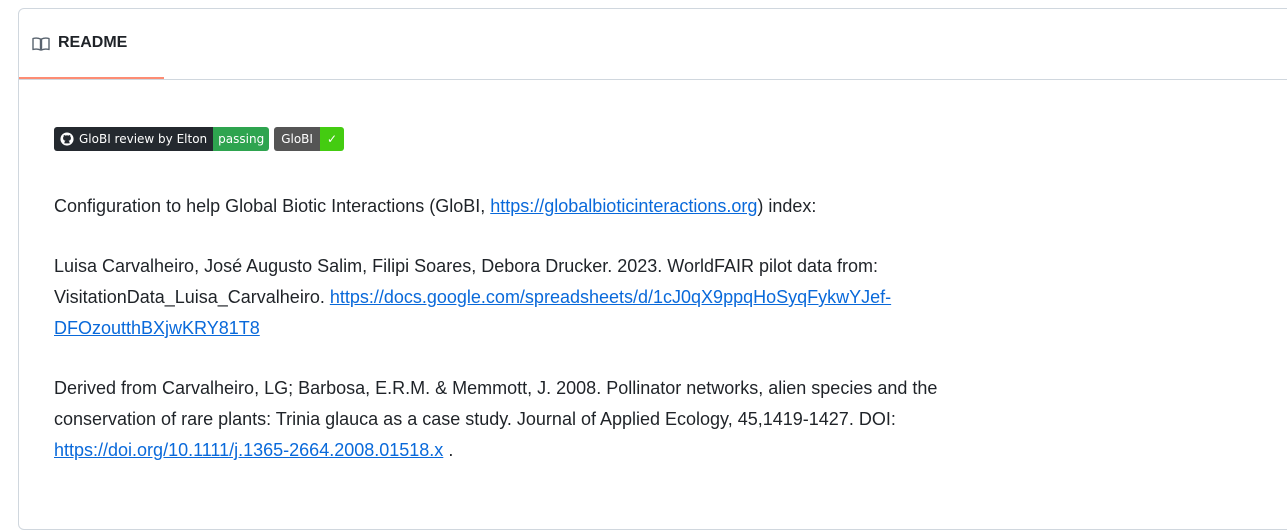  What do you see at coordinates (448, 450) in the screenshot?
I see `derived-end: .` at bounding box center [448, 450].